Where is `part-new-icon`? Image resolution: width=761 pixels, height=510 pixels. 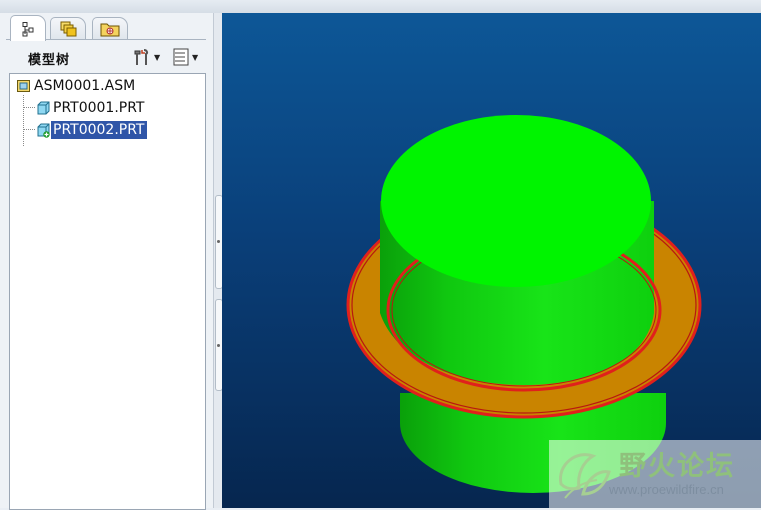 part-new-icon is located at coordinates (43, 130).